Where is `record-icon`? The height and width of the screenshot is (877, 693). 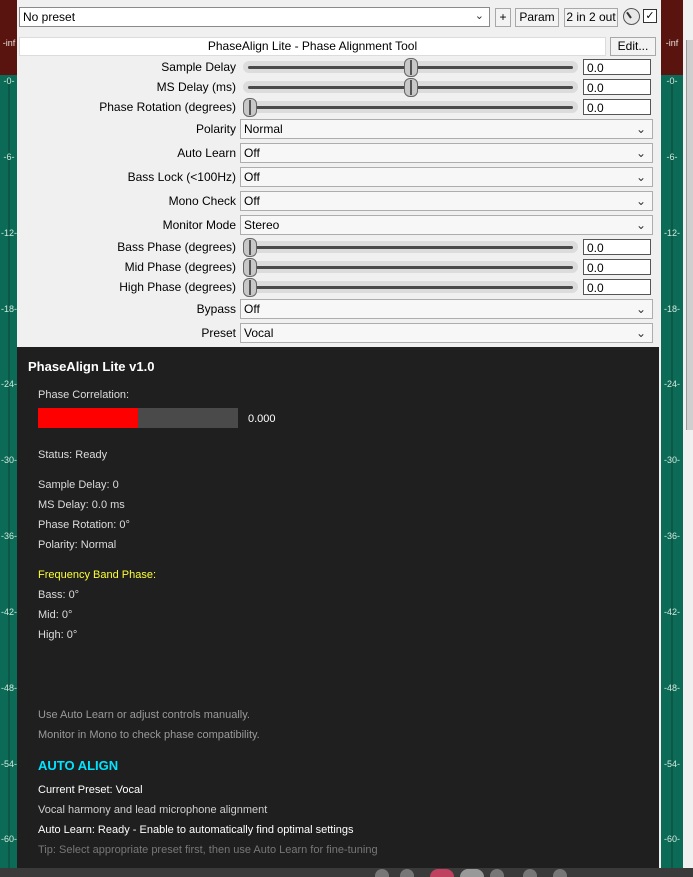 record-icon is located at coordinates (442, 873).